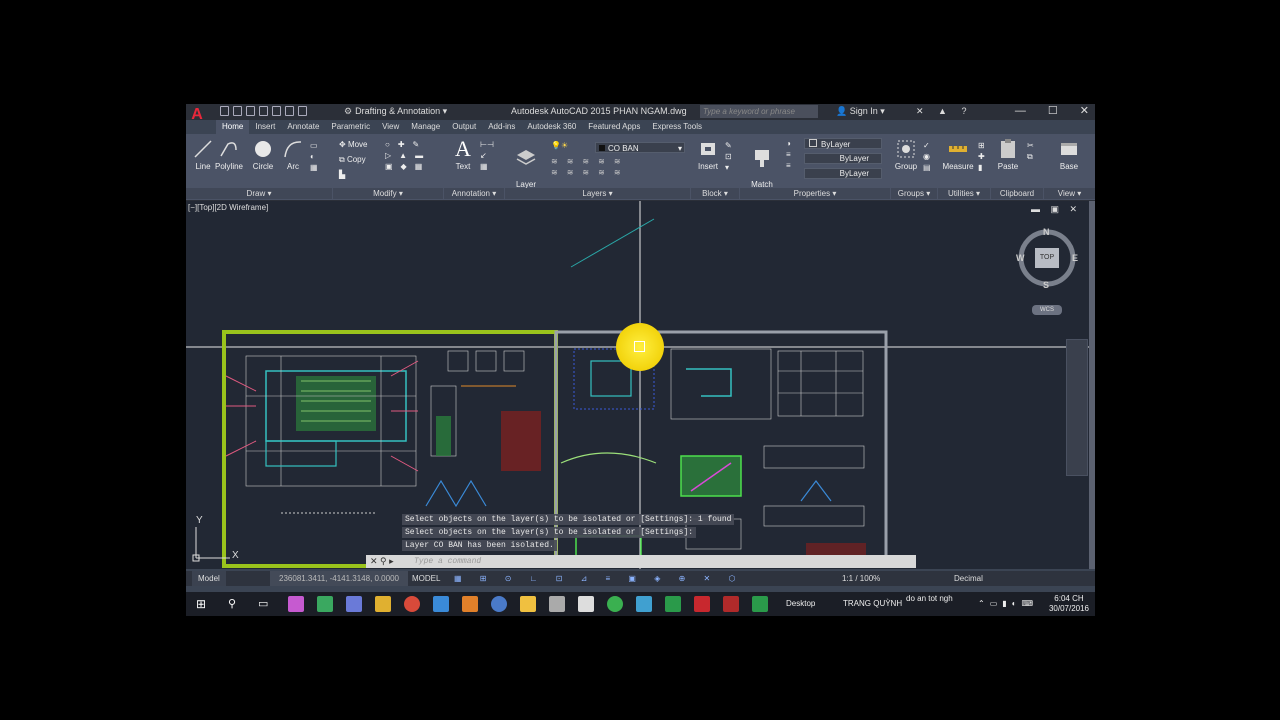 The height and width of the screenshot is (720, 1280). Describe the element at coordinates (872, 604) in the screenshot. I see `taskbar-user: TRANG QUỲNH` at that location.